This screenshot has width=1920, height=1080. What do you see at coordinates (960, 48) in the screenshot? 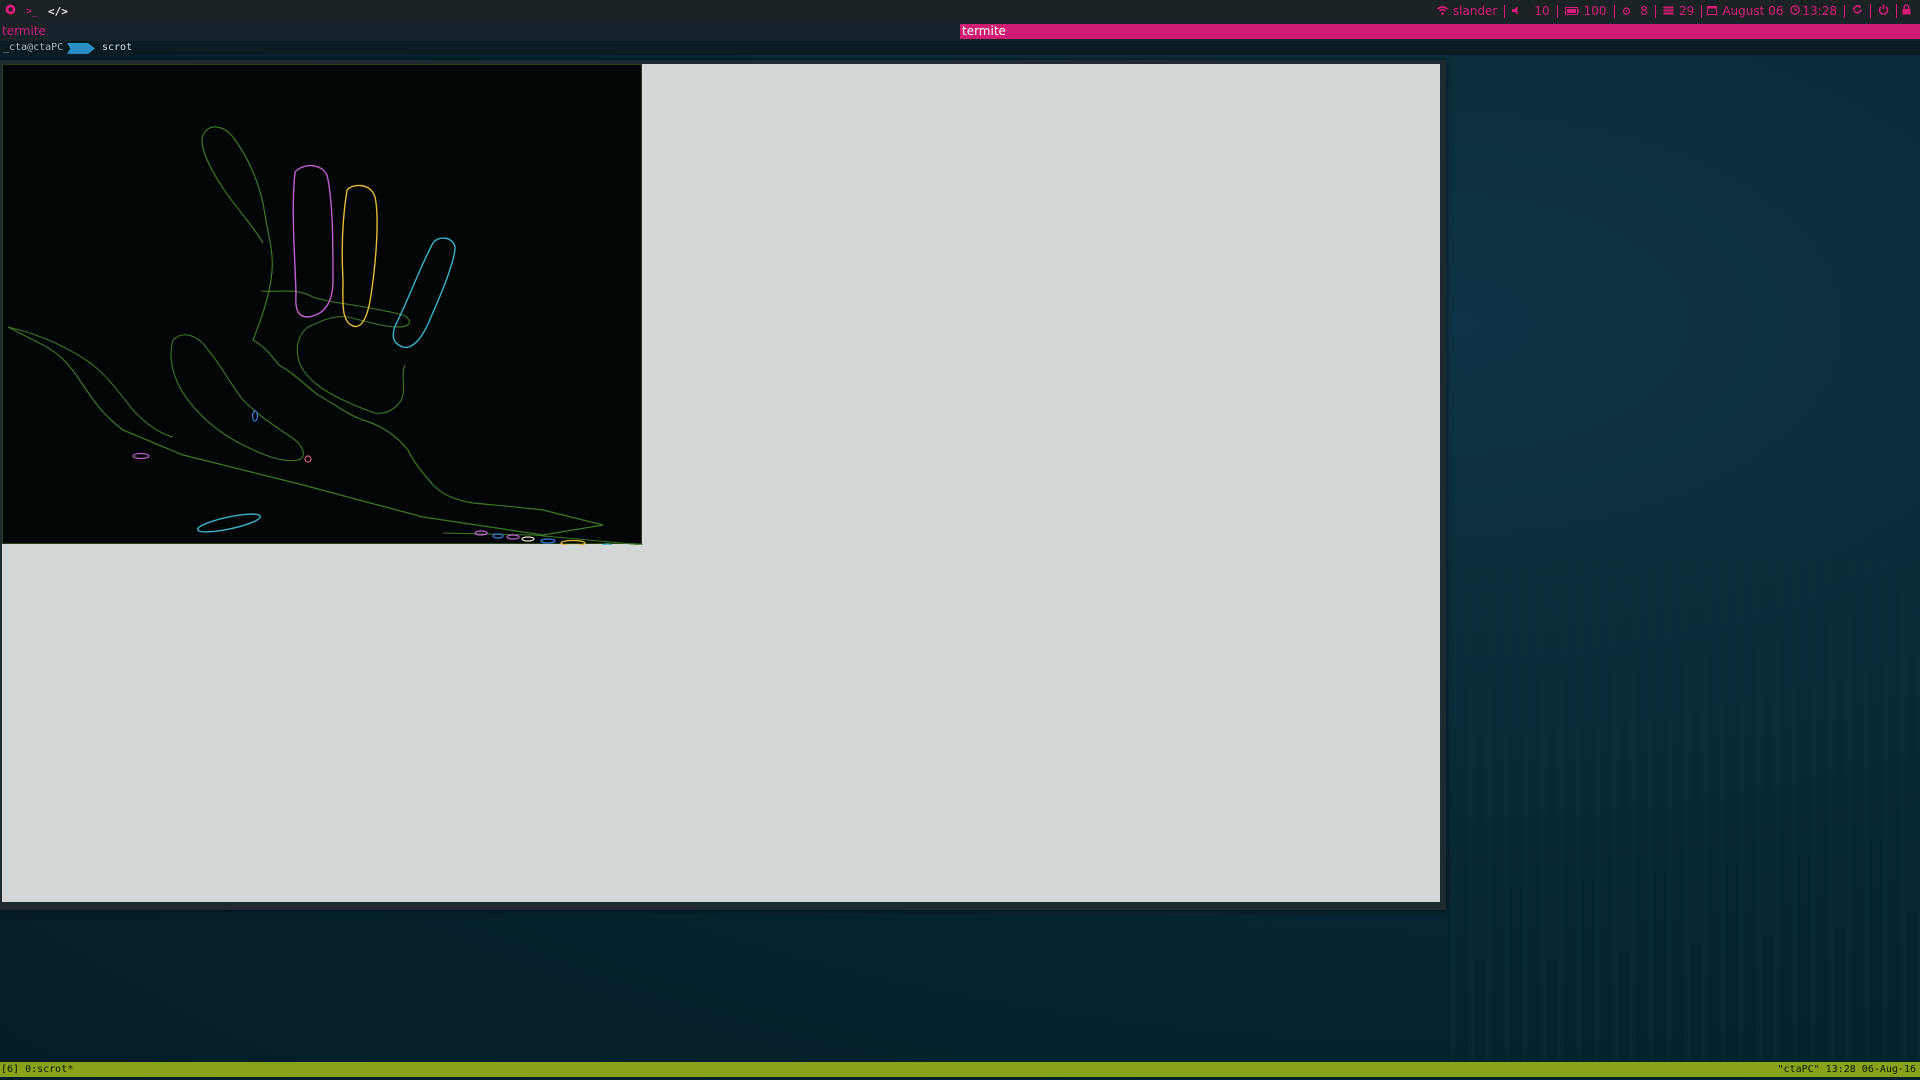
I see `terminal-prompt-line: _cta@ctaPC scrot` at bounding box center [960, 48].